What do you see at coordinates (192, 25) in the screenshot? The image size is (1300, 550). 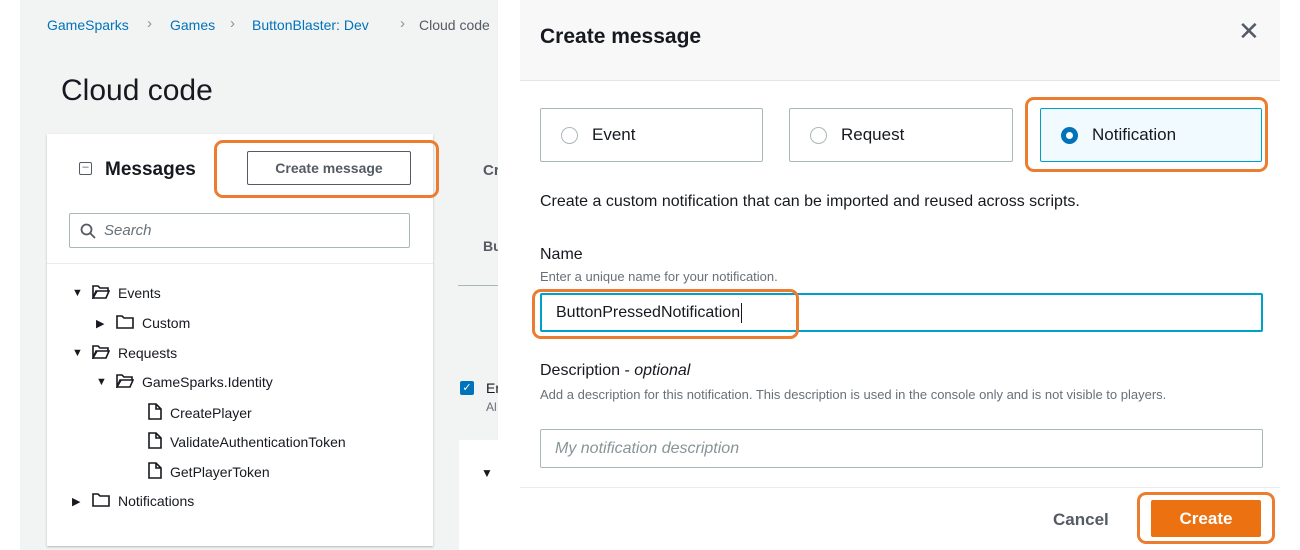 I see `breadcrumb-games: Games` at bounding box center [192, 25].